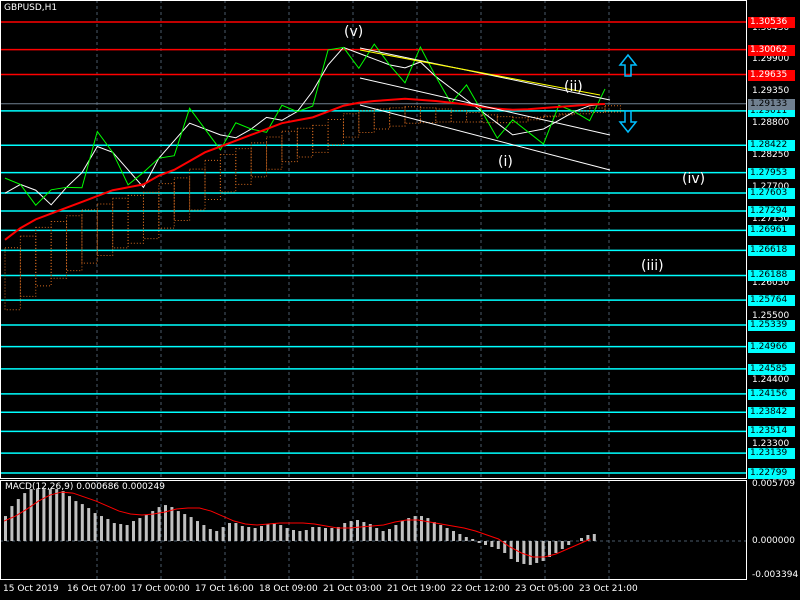  What do you see at coordinates (573, 87) in the screenshot?
I see `wave-label-ii: (ii)` at bounding box center [573, 87].